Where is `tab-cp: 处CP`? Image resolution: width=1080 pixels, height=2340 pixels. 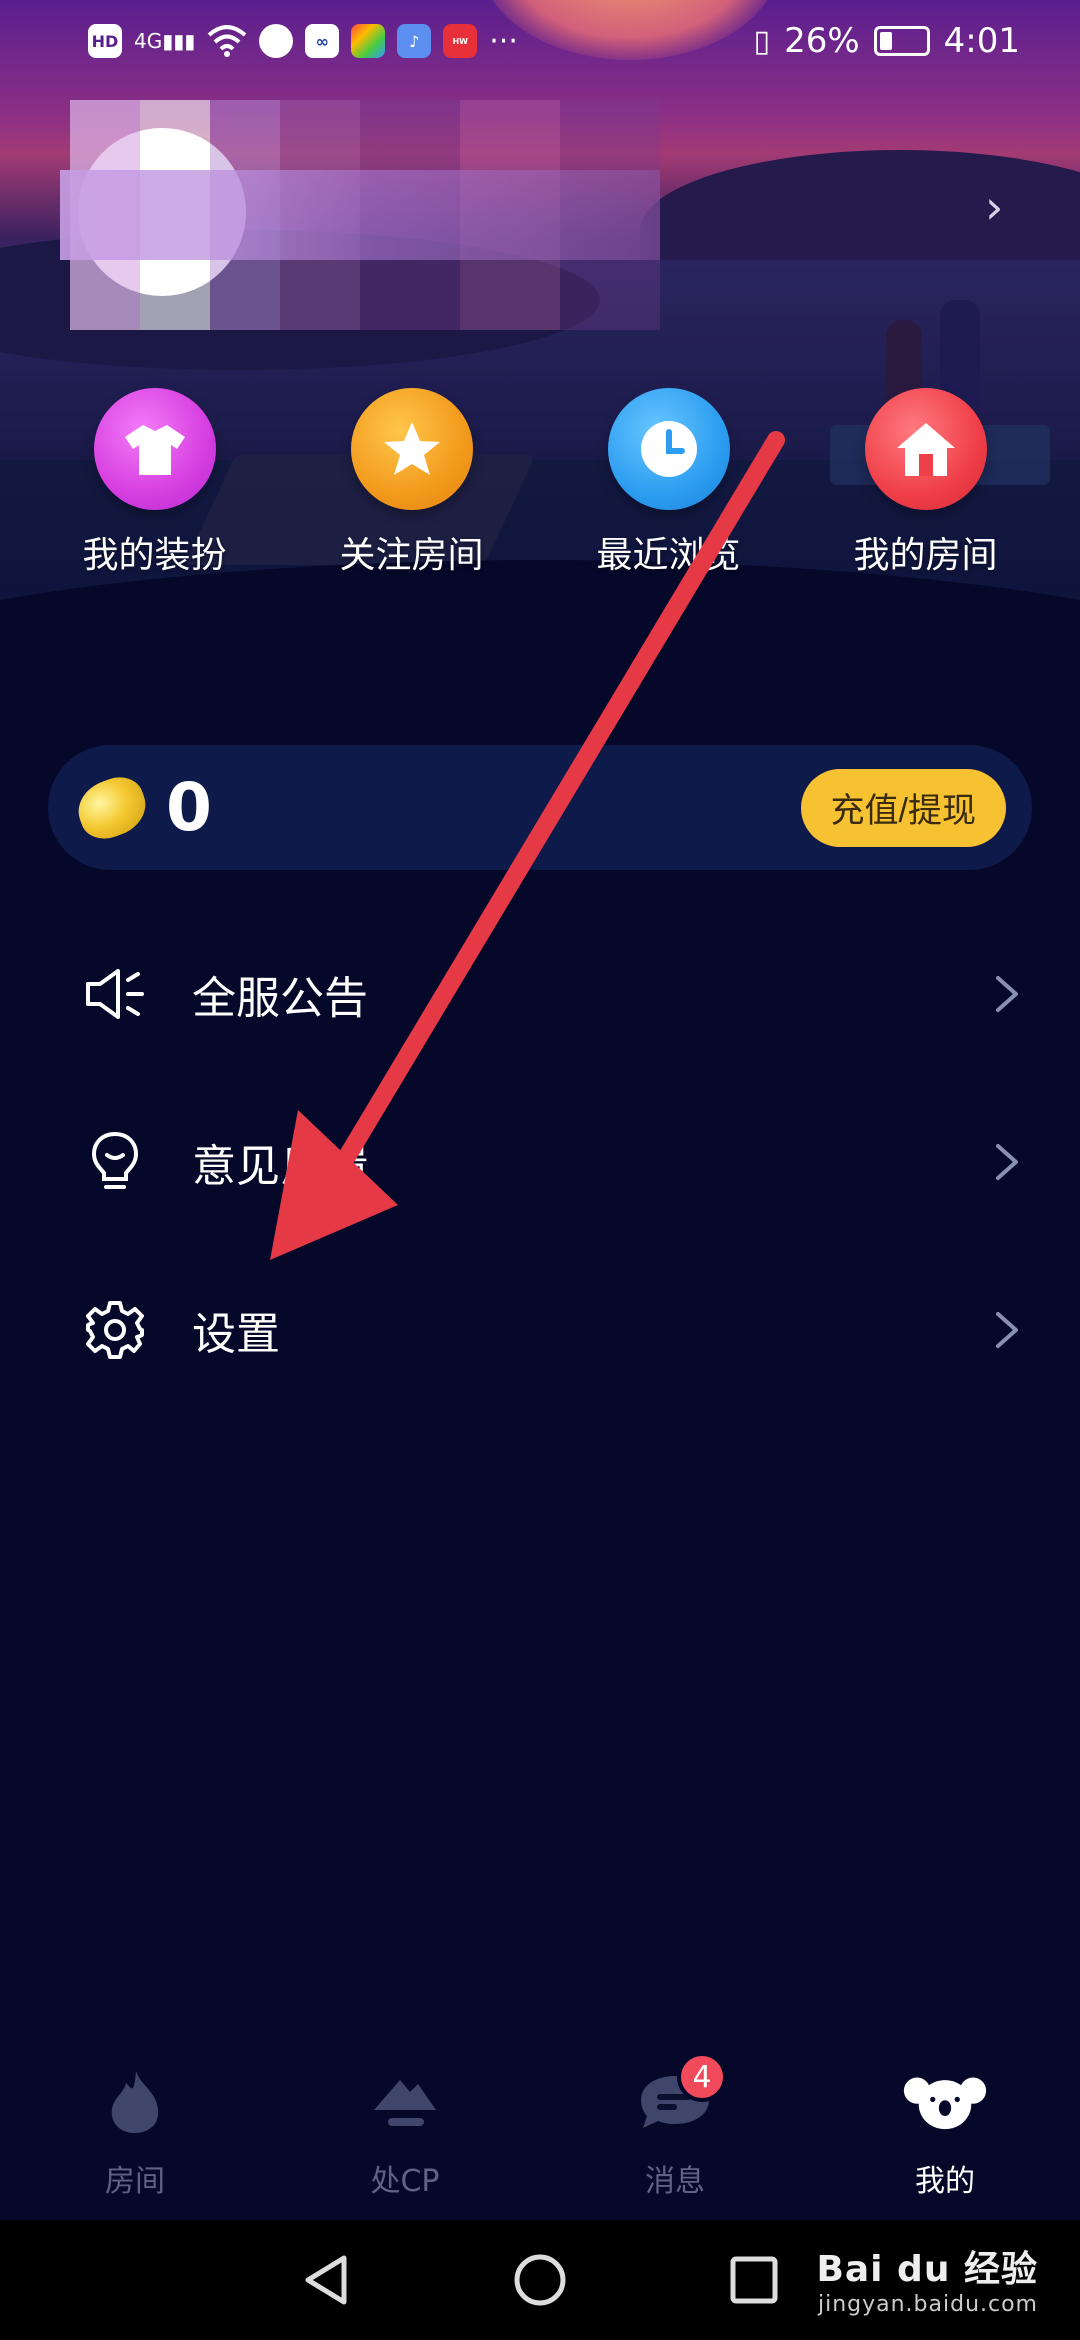 tab-cp: 处CP is located at coordinates (405, 2130).